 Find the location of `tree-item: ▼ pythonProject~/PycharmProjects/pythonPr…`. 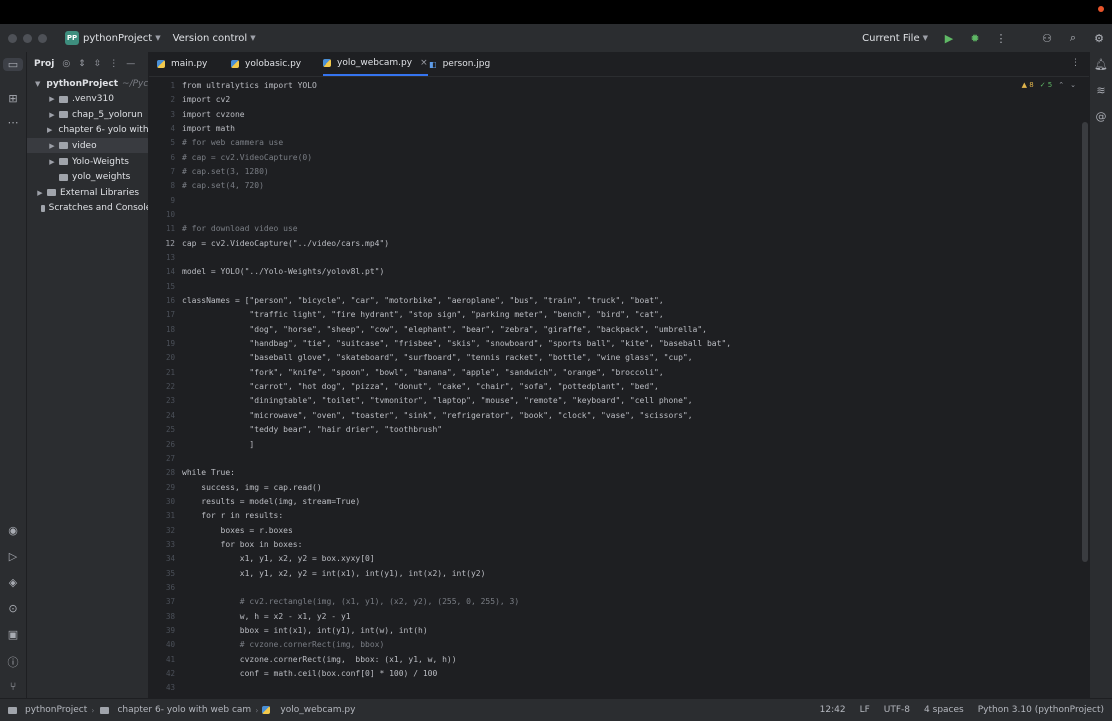

tree-item: ▼ pythonProject~/PycharmProjects/pythonPr… is located at coordinates (87, 83).